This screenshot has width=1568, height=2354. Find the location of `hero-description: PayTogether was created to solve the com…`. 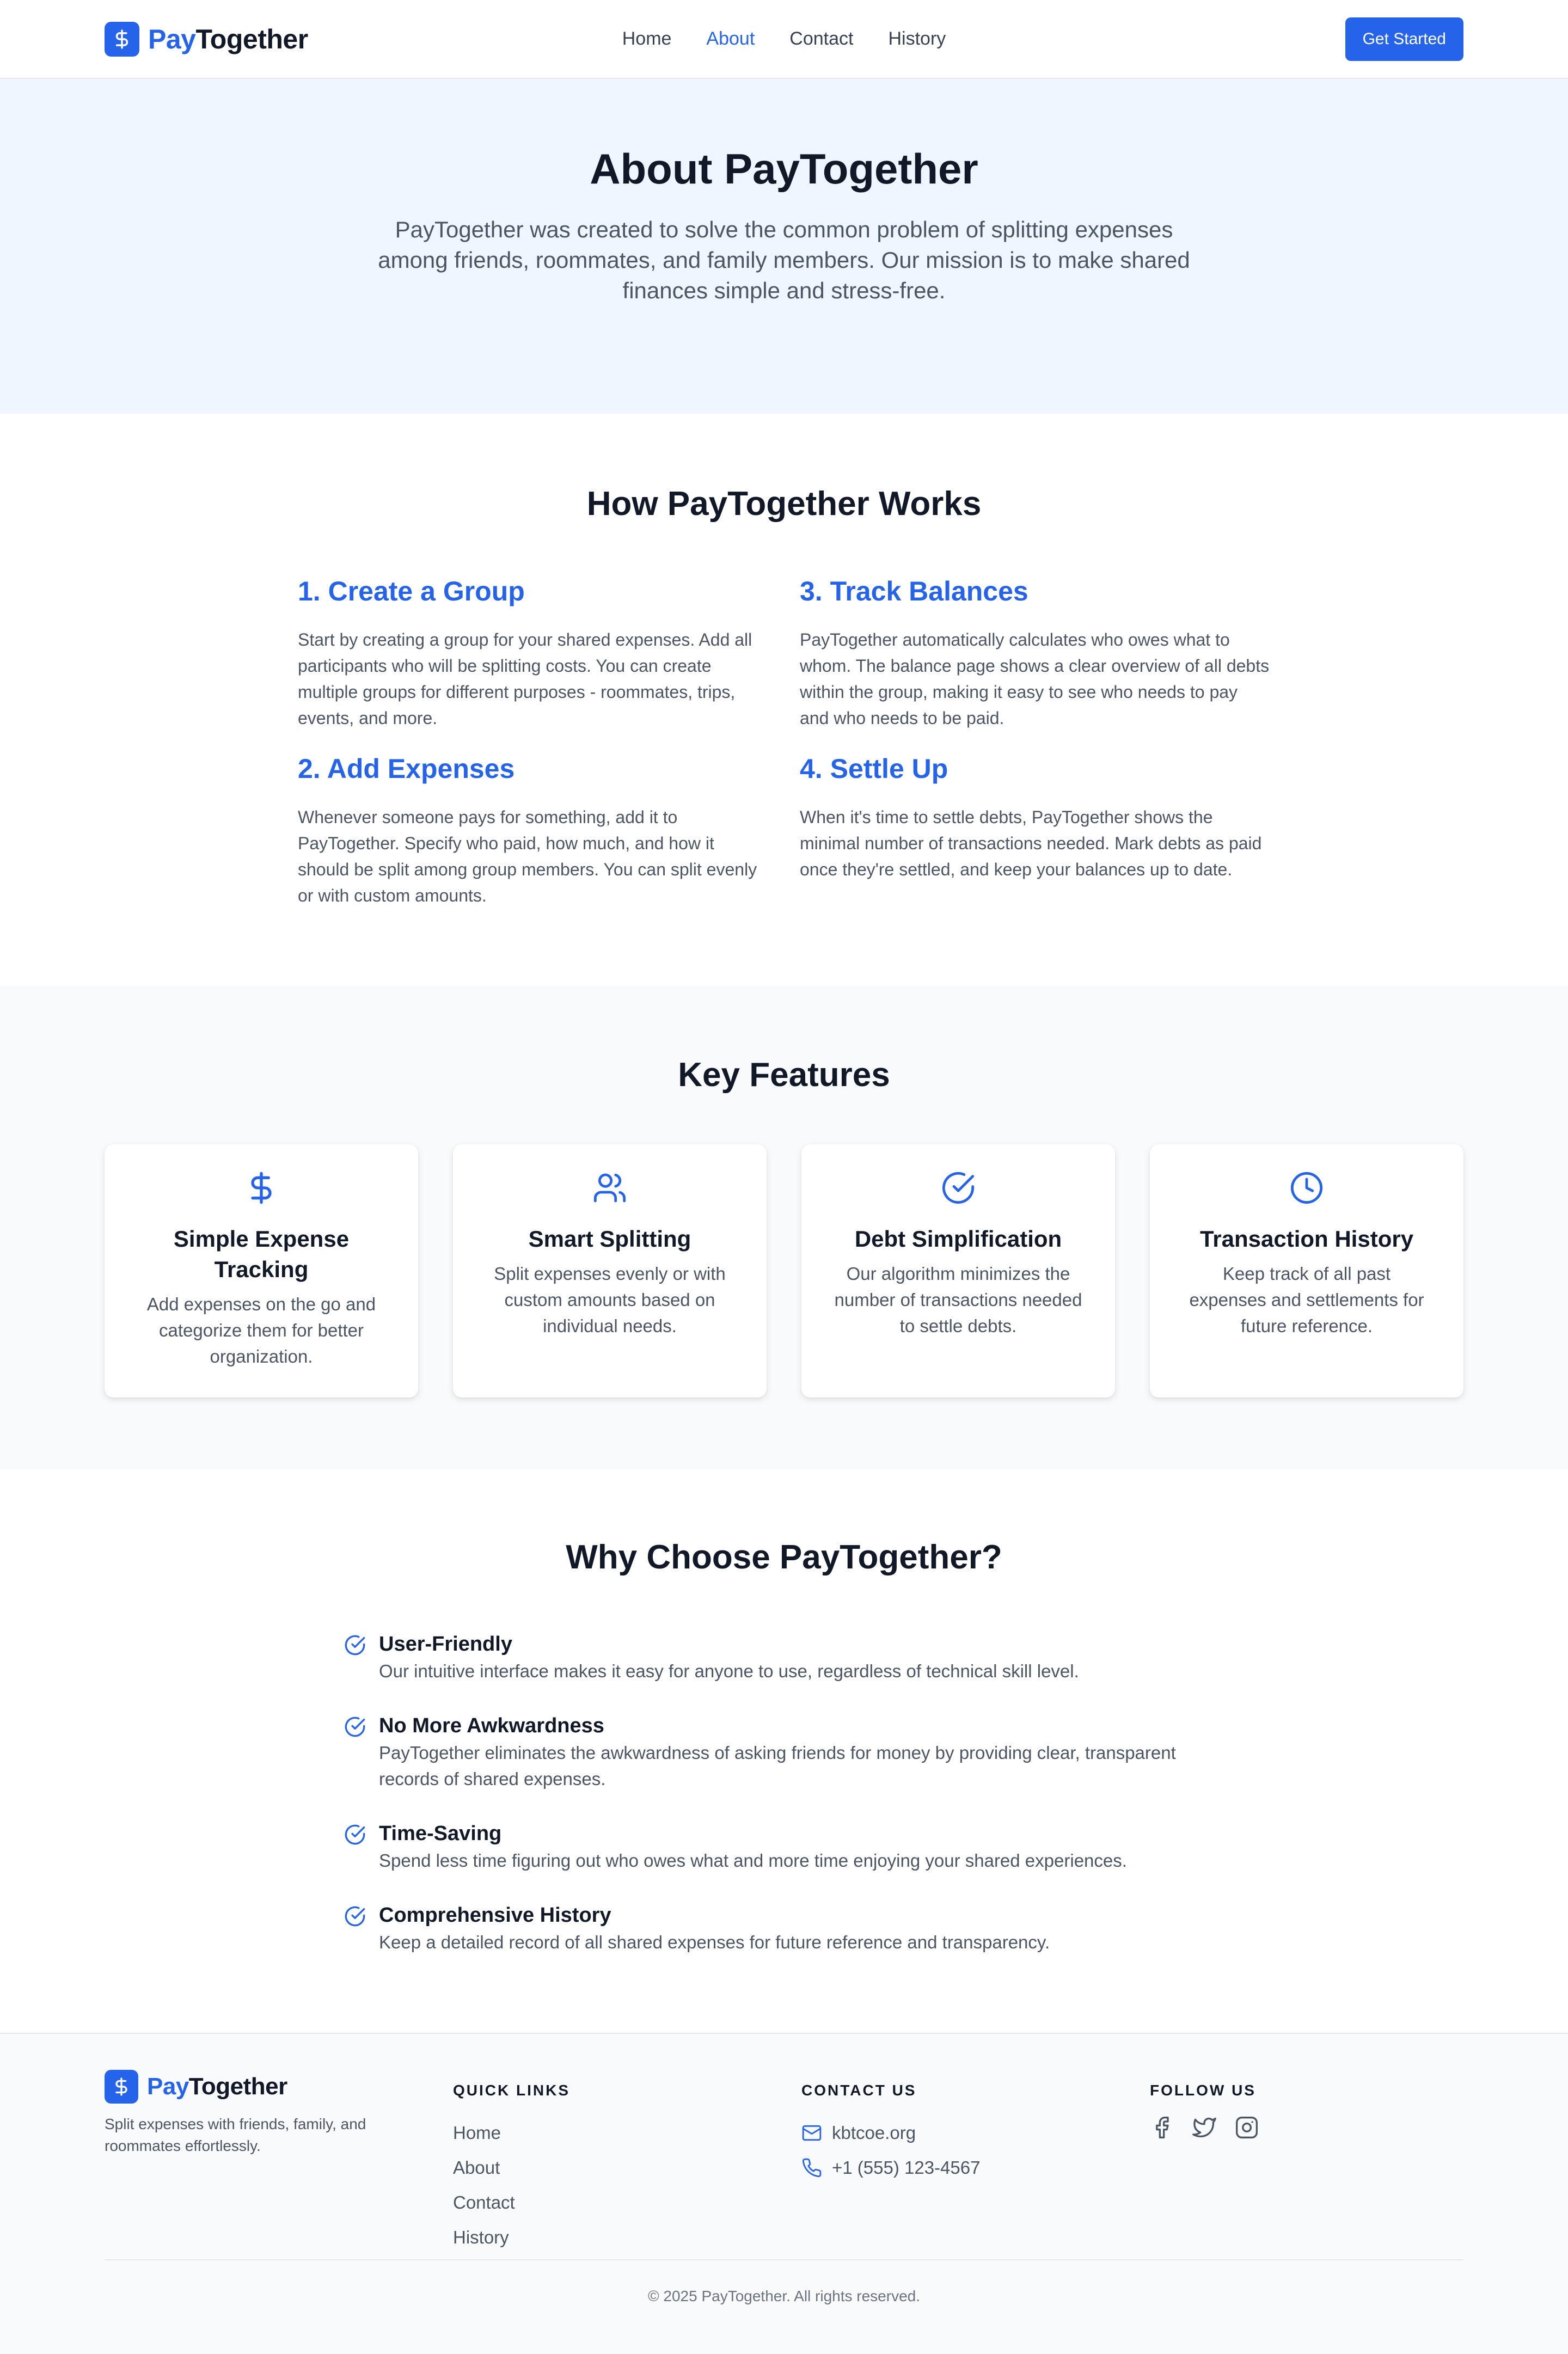

hero-description: PayTogether was created to solve the com… is located at coordinates (784, 260).